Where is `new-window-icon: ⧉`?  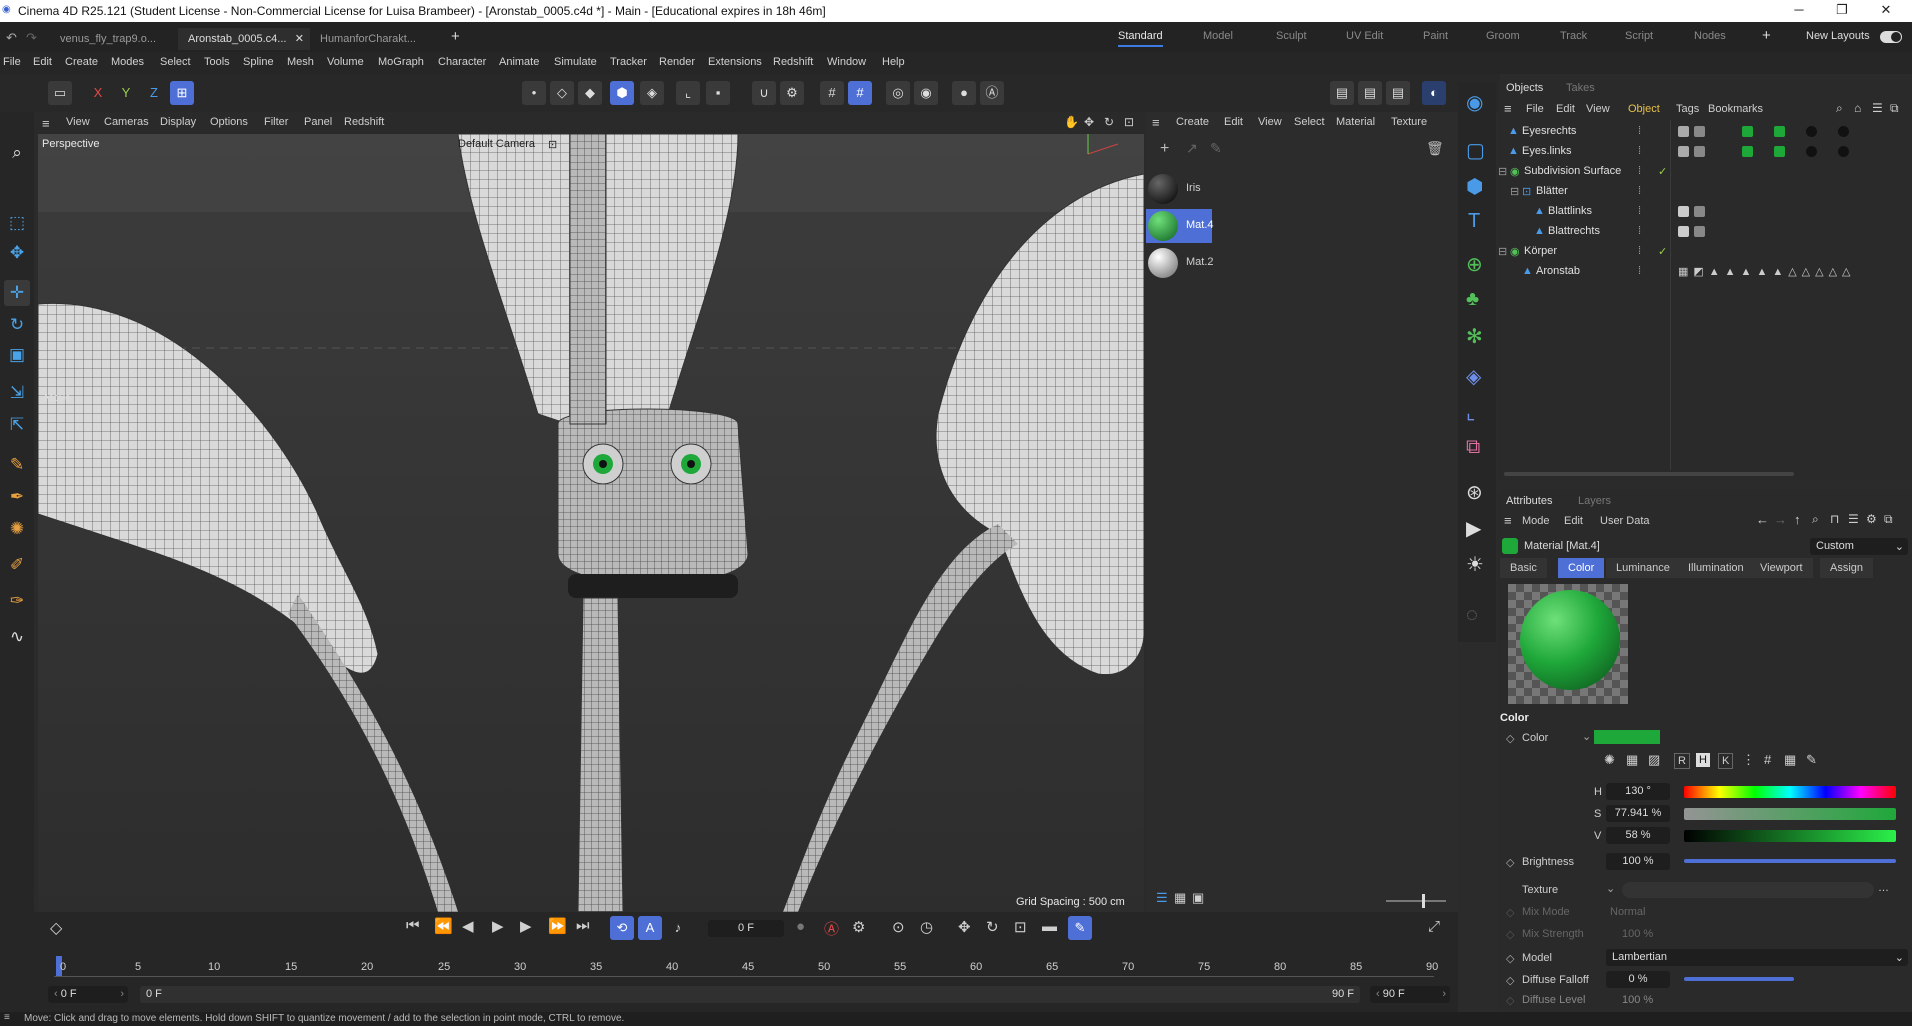
new-window-icon: ⧉ is located at coordinates (1888, 519).